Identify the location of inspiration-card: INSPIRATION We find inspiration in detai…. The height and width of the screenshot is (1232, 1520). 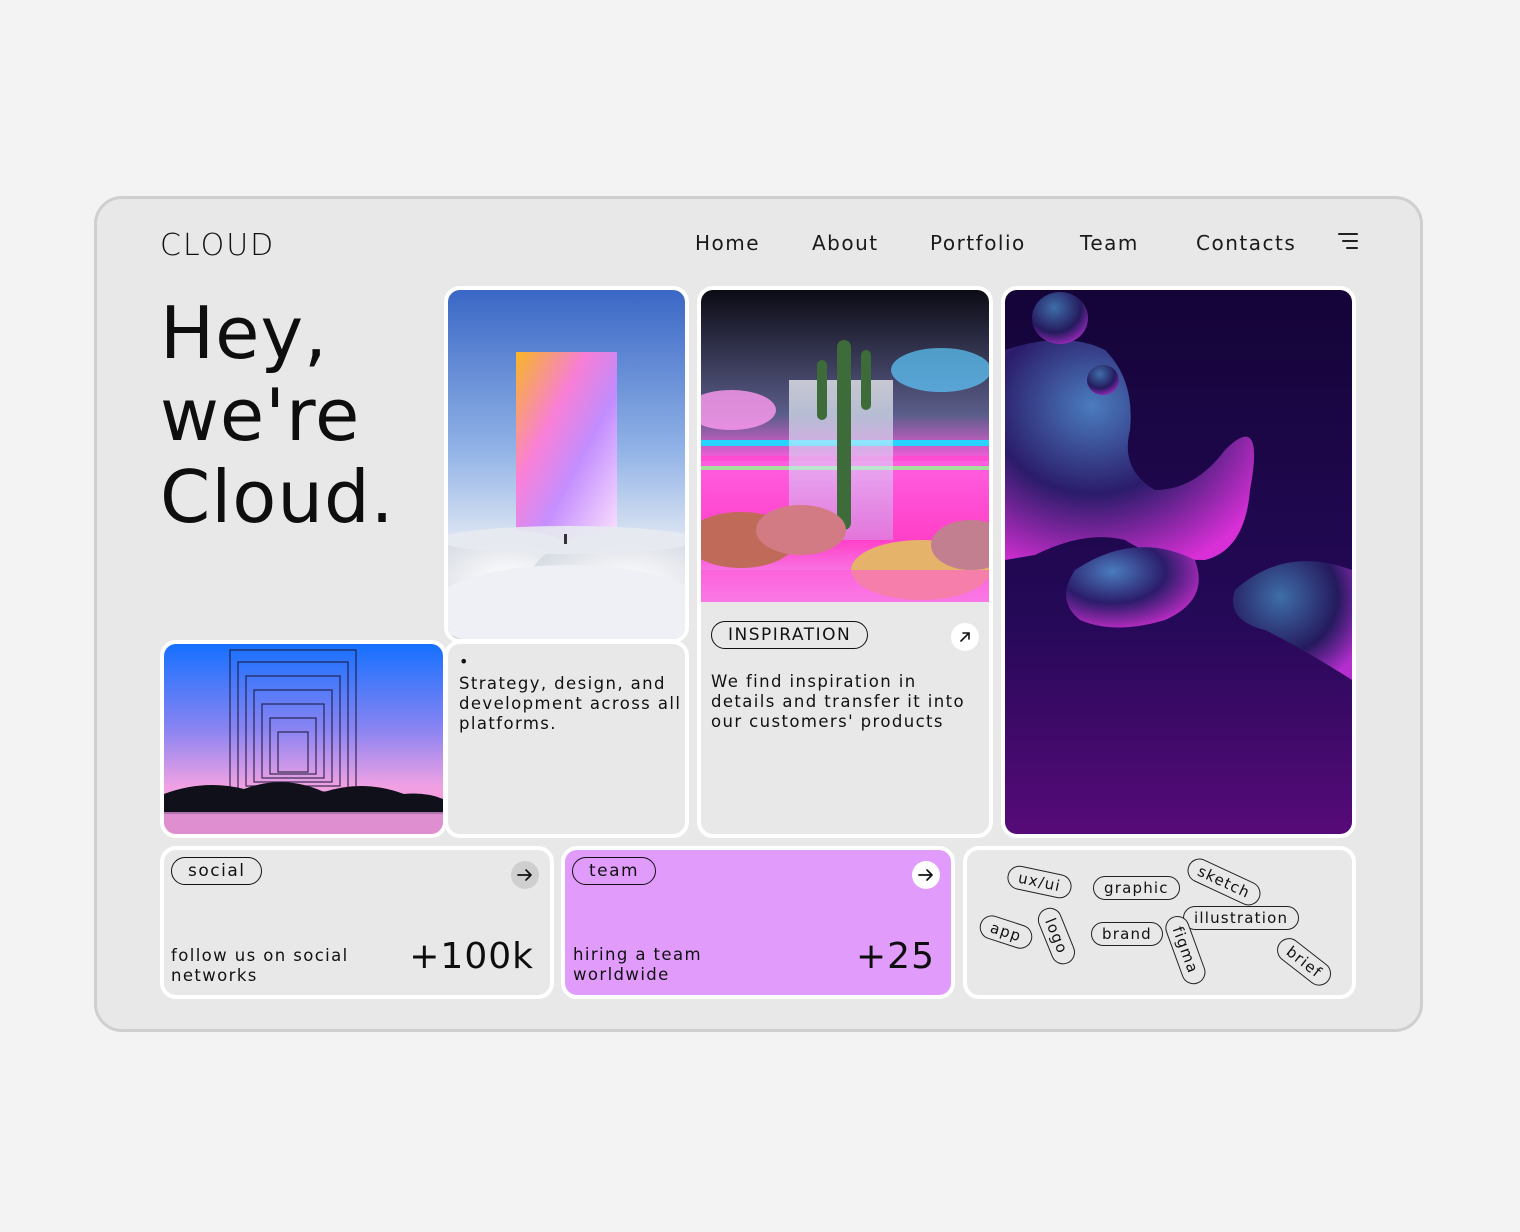
(845, 562).